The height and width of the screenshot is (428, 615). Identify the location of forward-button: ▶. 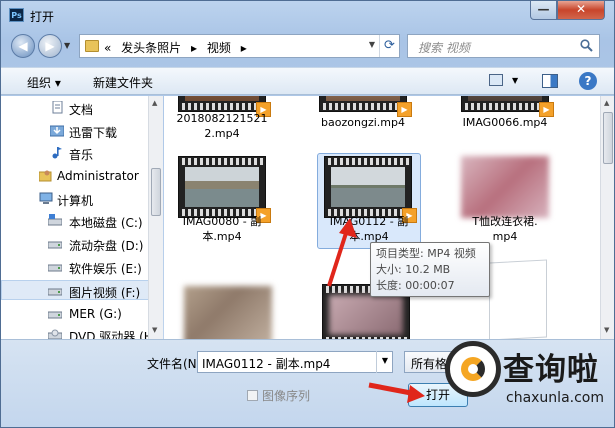
(50, 46).